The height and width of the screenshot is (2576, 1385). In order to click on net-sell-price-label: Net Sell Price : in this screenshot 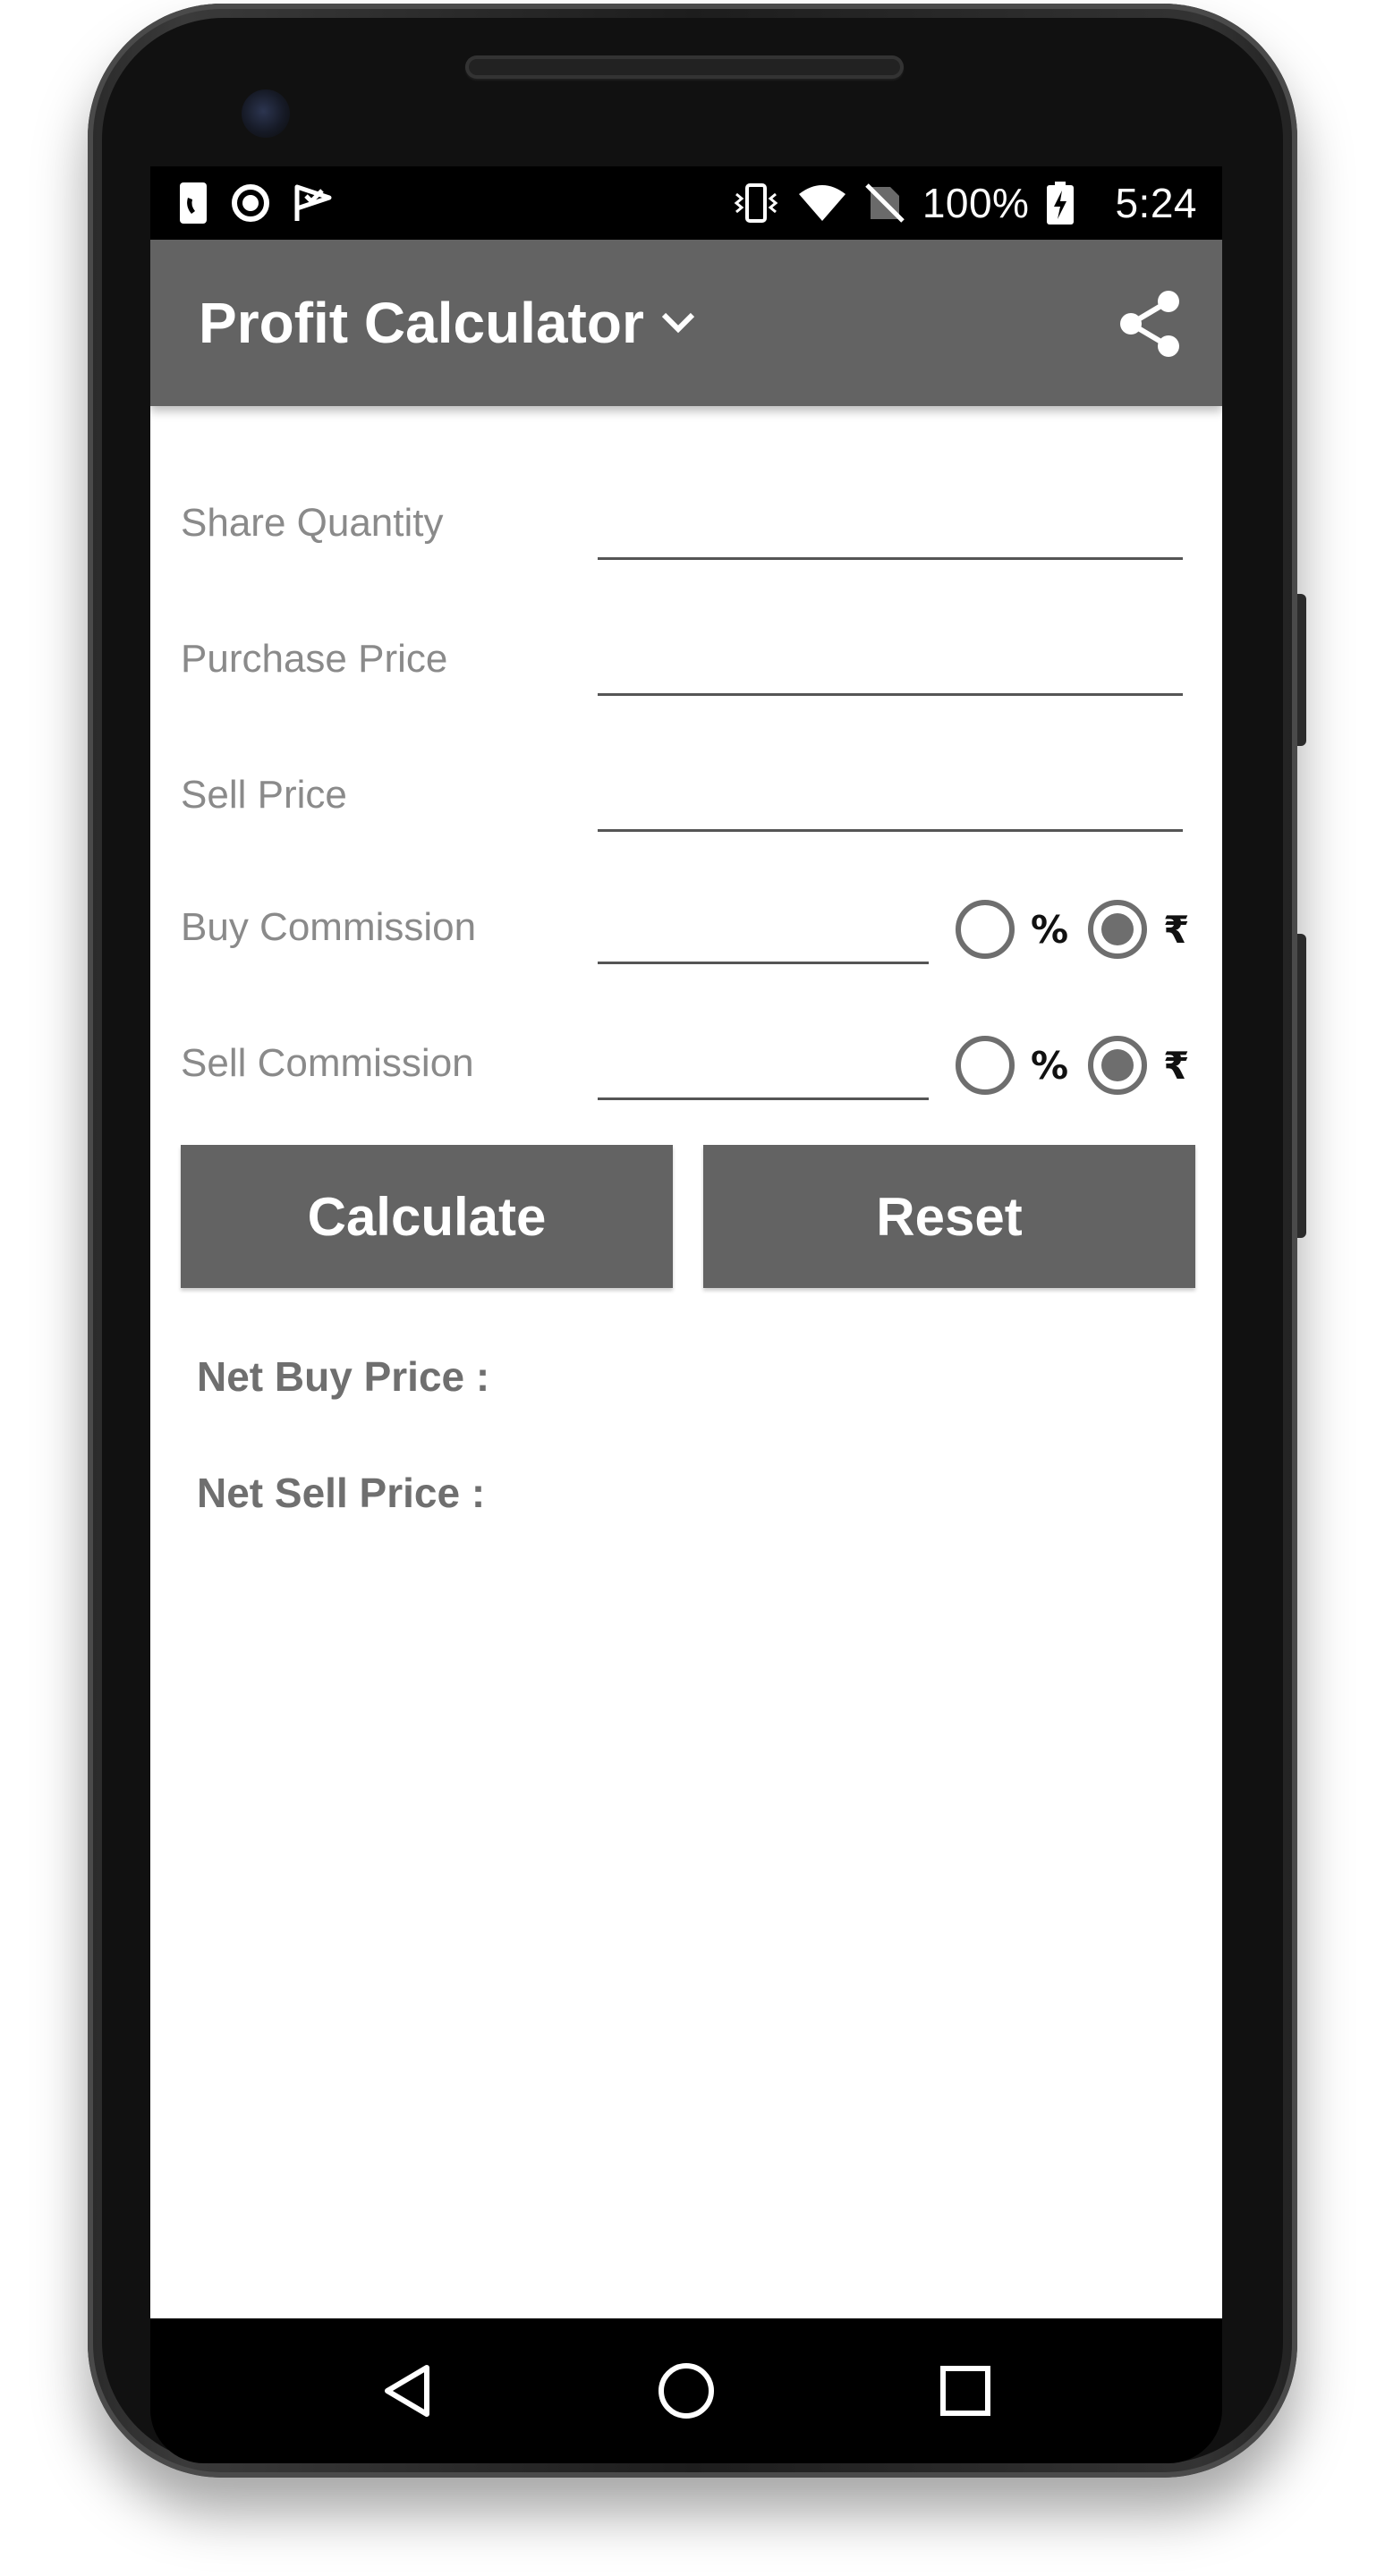, I will do `click(341, 1493)`.